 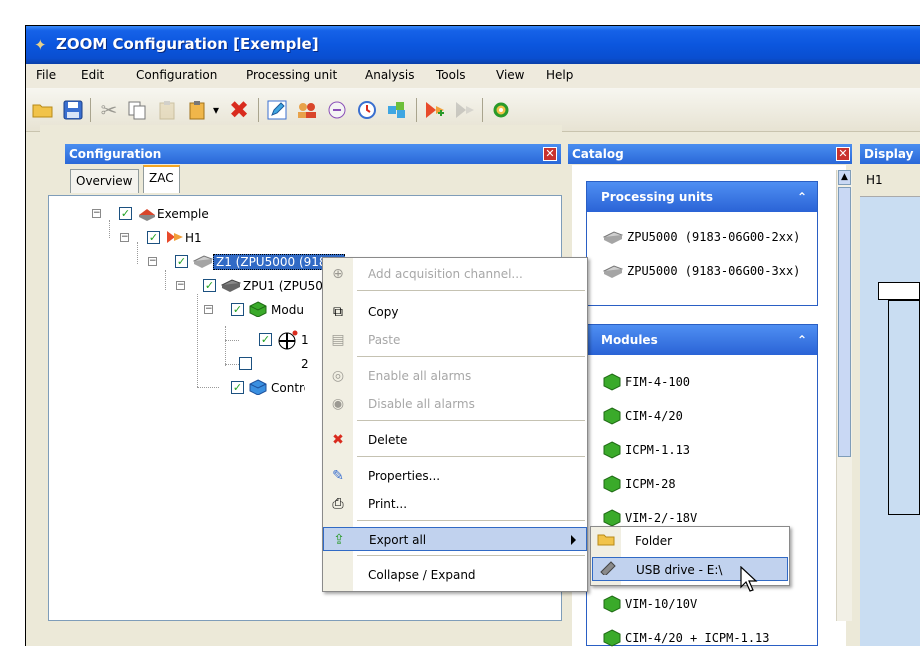 I want to click on catalog-item-module: VIM-10/10V, so click(x=650, y=604).